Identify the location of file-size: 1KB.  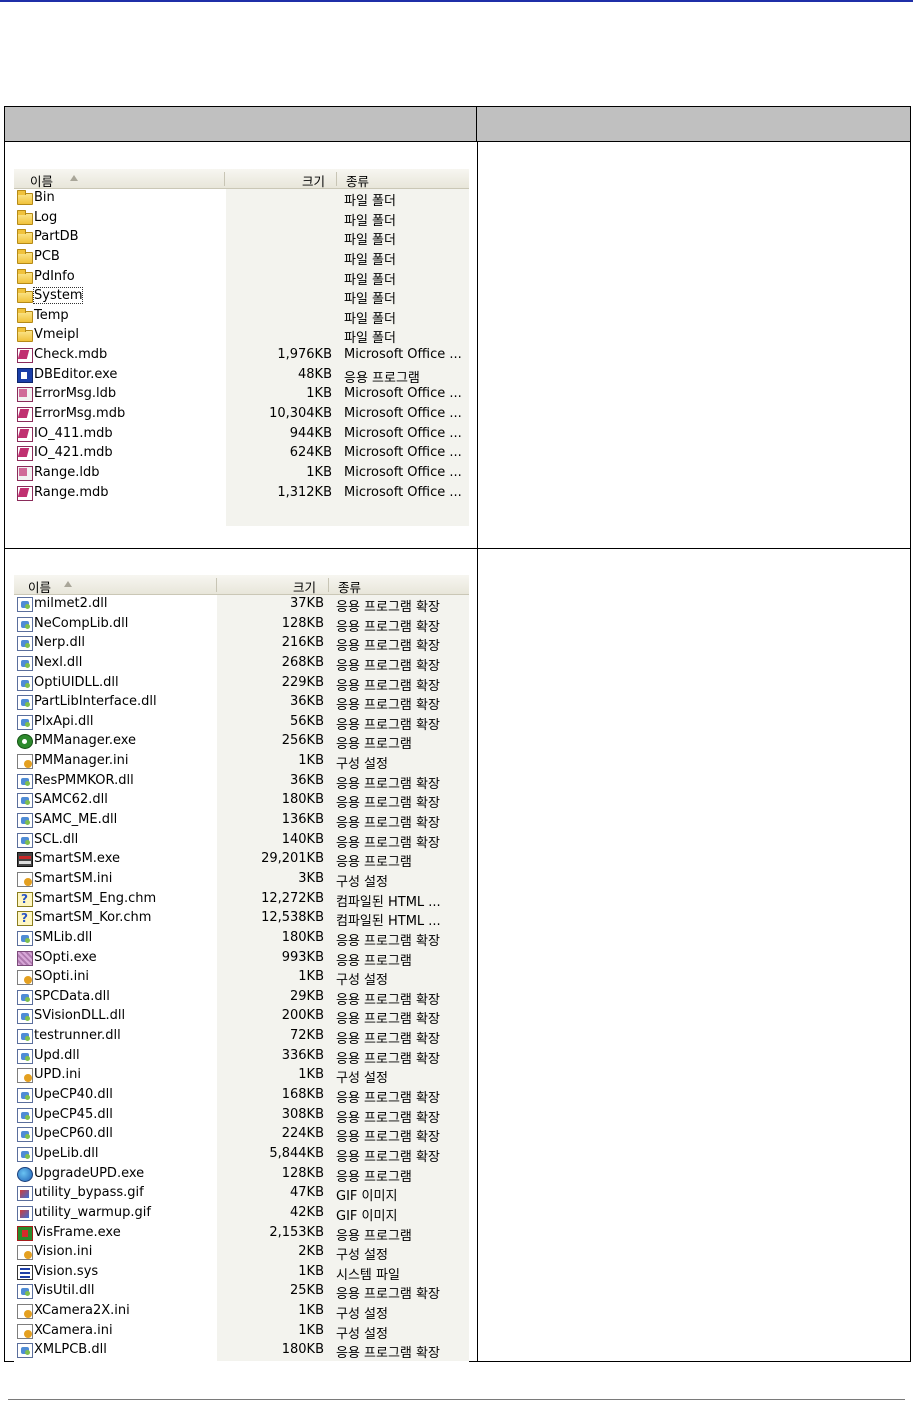
(319, 394).